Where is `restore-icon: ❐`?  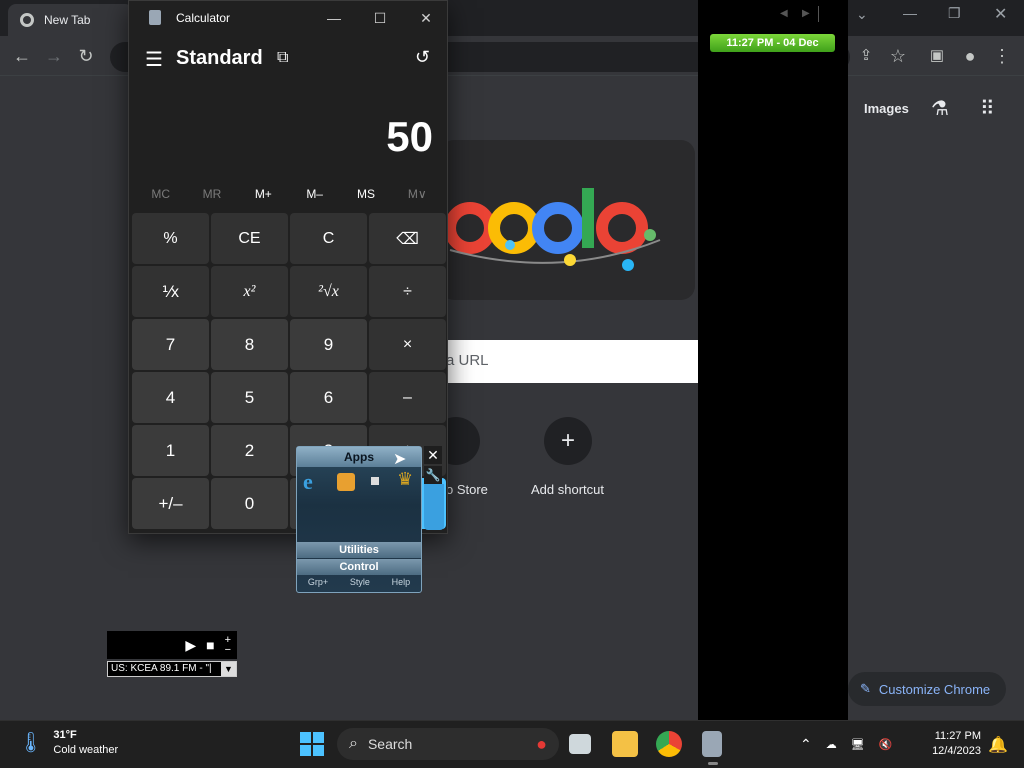
restore-icon: ❐ is located at coordinates (954, 13).